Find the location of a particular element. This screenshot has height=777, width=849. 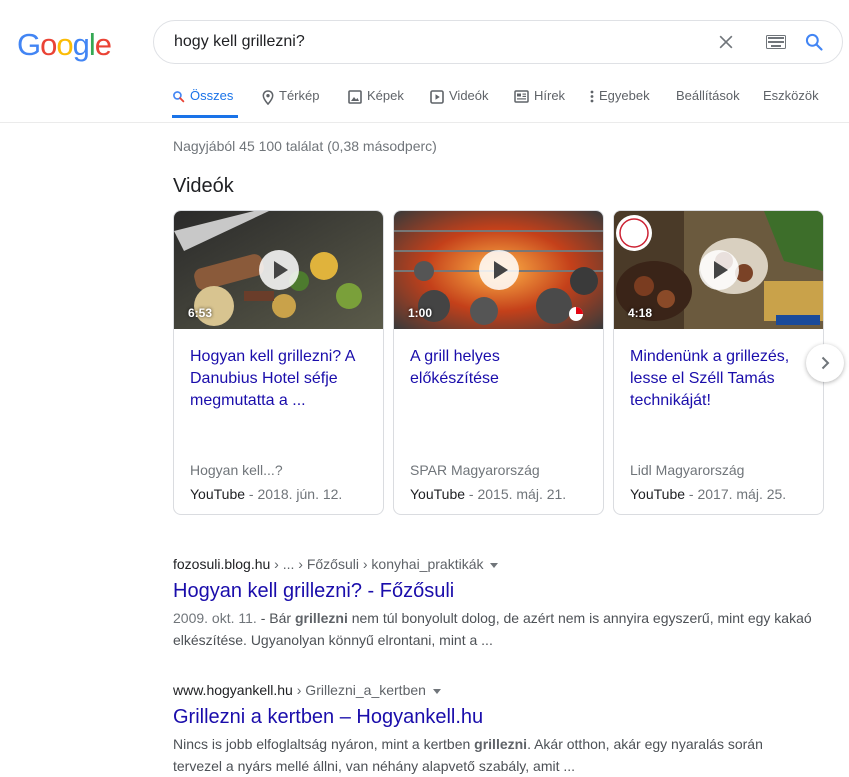

video-channel: SPAR Magyarország is located at coordinates (475, 470).